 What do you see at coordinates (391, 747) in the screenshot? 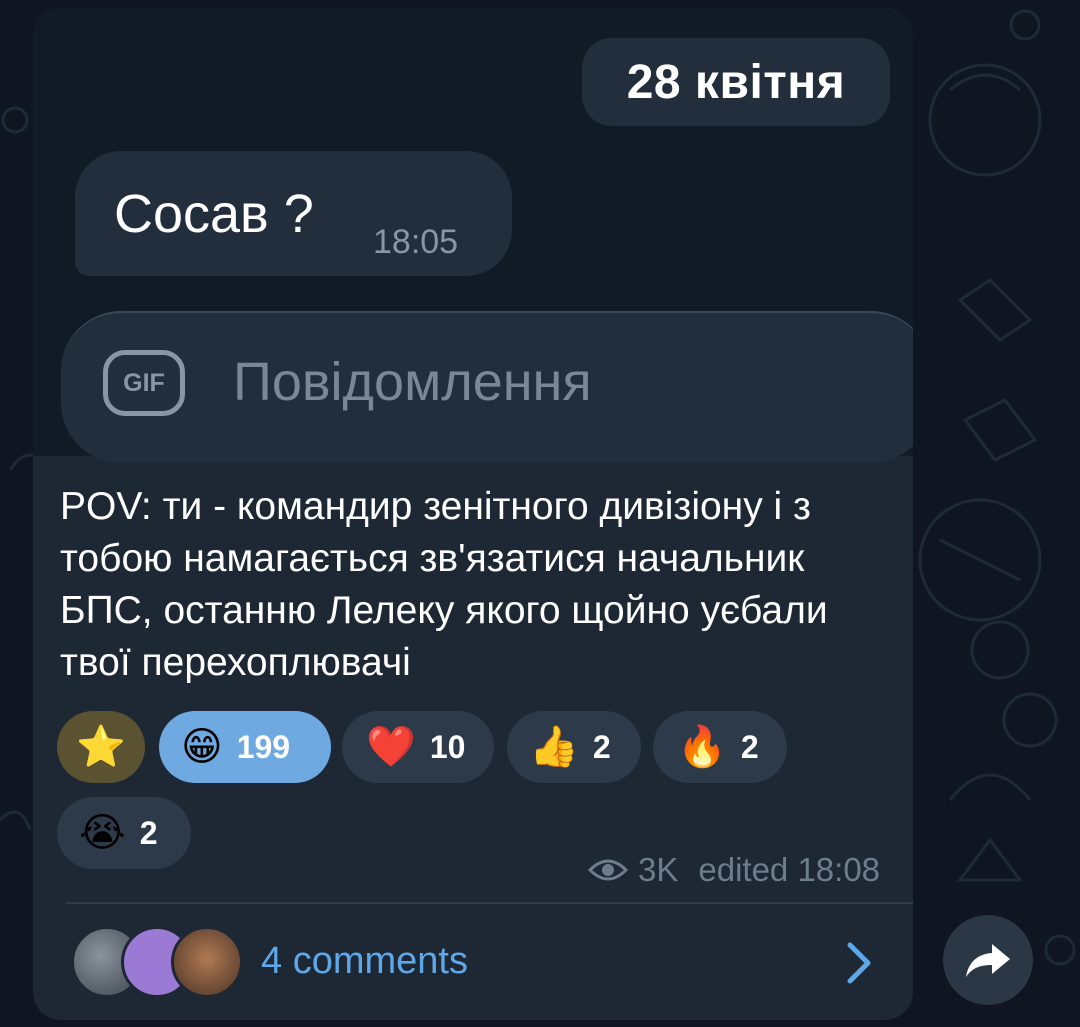
I see `heart-emoji-icon: ❤️` at bounding box center [391, 747].